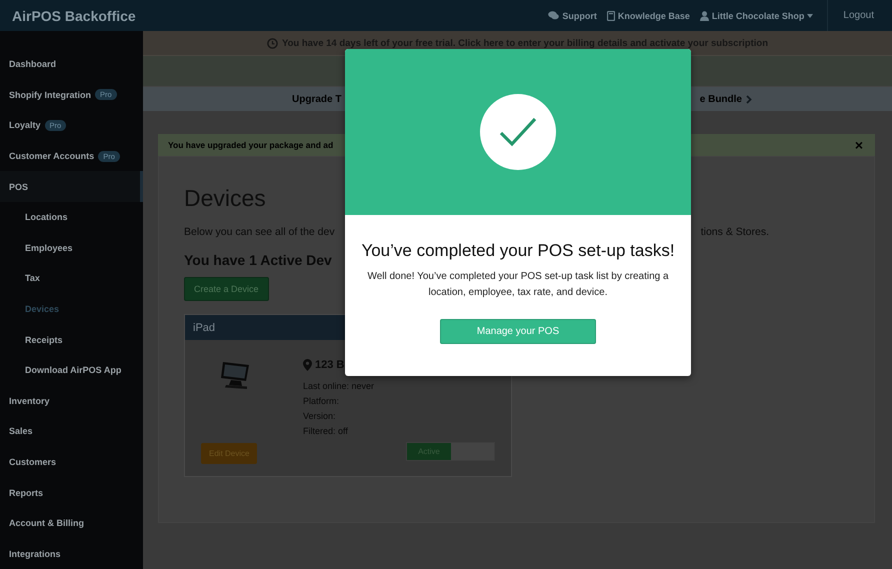 The image size is (892, 569). What do you see at coordinates (518, 285) in the screenshot?
I see `dialog-message: Well done! You’ve completed your POS set-up task list by creating a location, employee, tax rate, and device.` at bounding box center [518, 285].